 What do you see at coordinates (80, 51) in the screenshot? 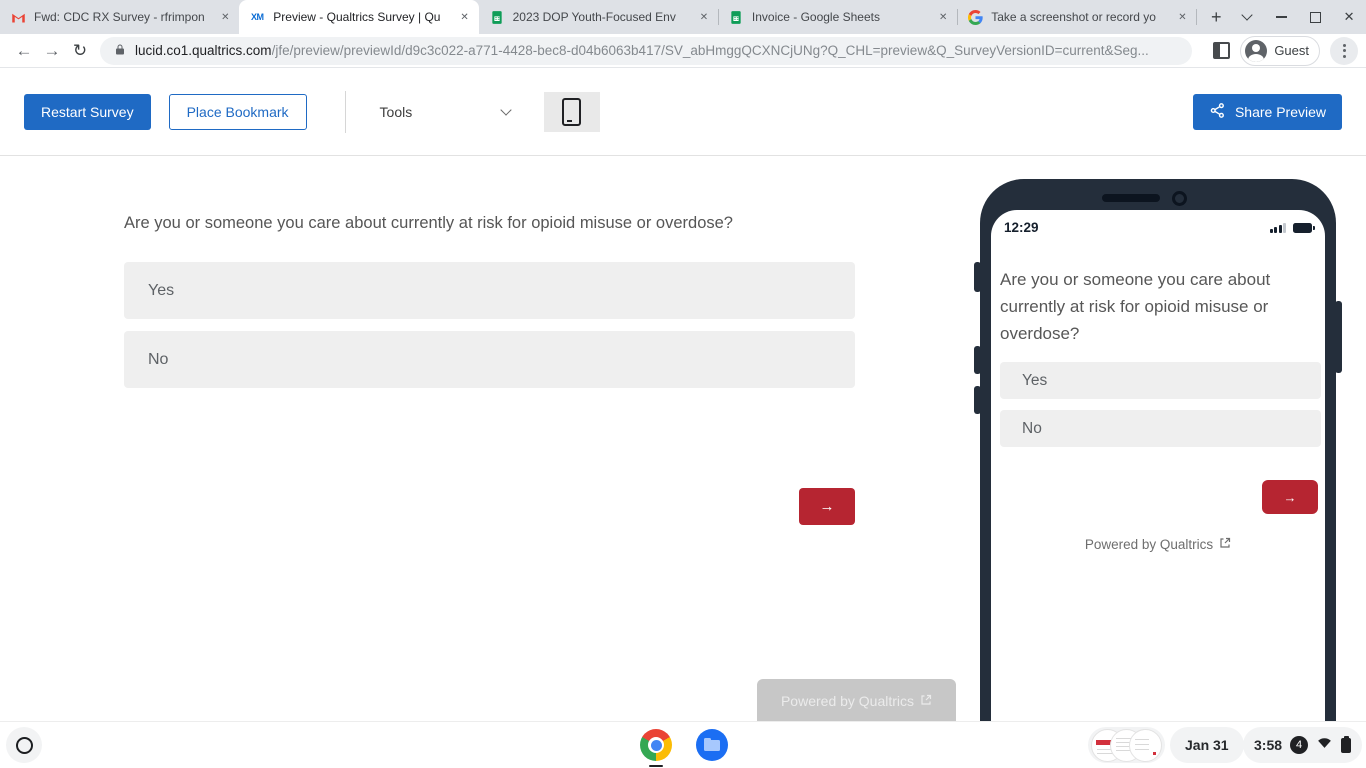
I see `reload-button: ↻` at bounding box center [80, 51].